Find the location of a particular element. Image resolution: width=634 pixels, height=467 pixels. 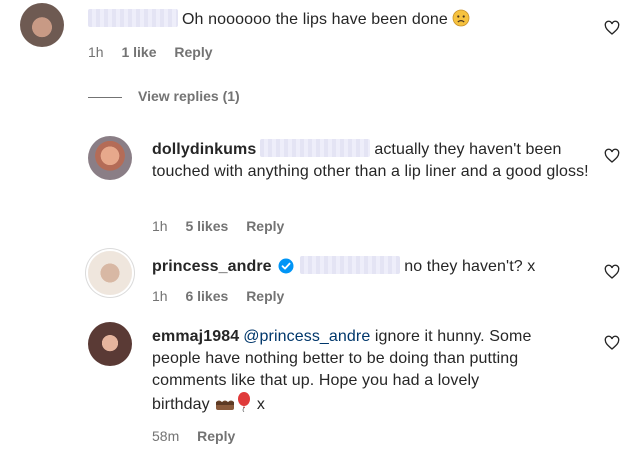

username: emmaj1984 is located at coordinates (195, 336).